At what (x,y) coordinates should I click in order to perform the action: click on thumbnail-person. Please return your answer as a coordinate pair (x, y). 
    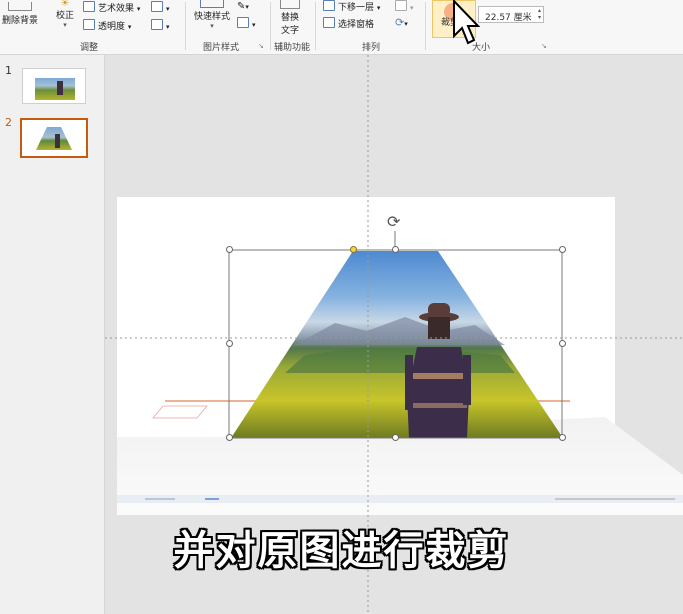
    Looking at the image, I should click on (60, 88).